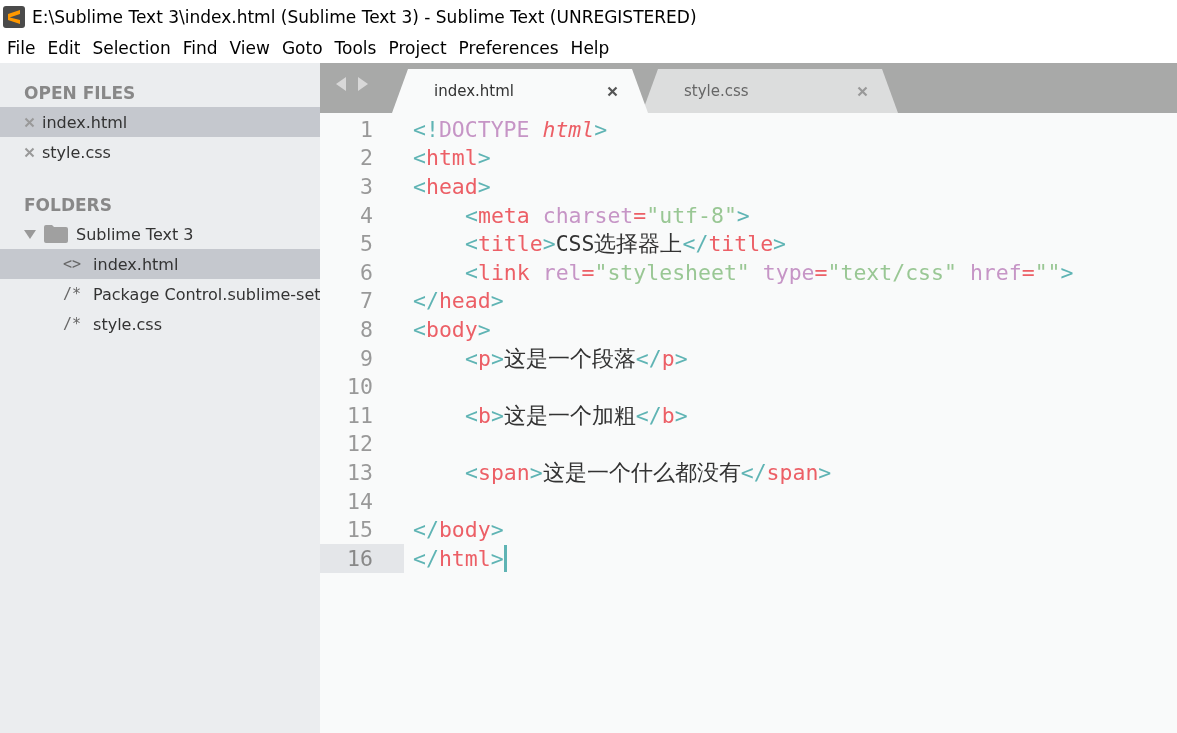 This screenshot has height=733, width=1177. I want to click on text-cursor, so click(505, 558).